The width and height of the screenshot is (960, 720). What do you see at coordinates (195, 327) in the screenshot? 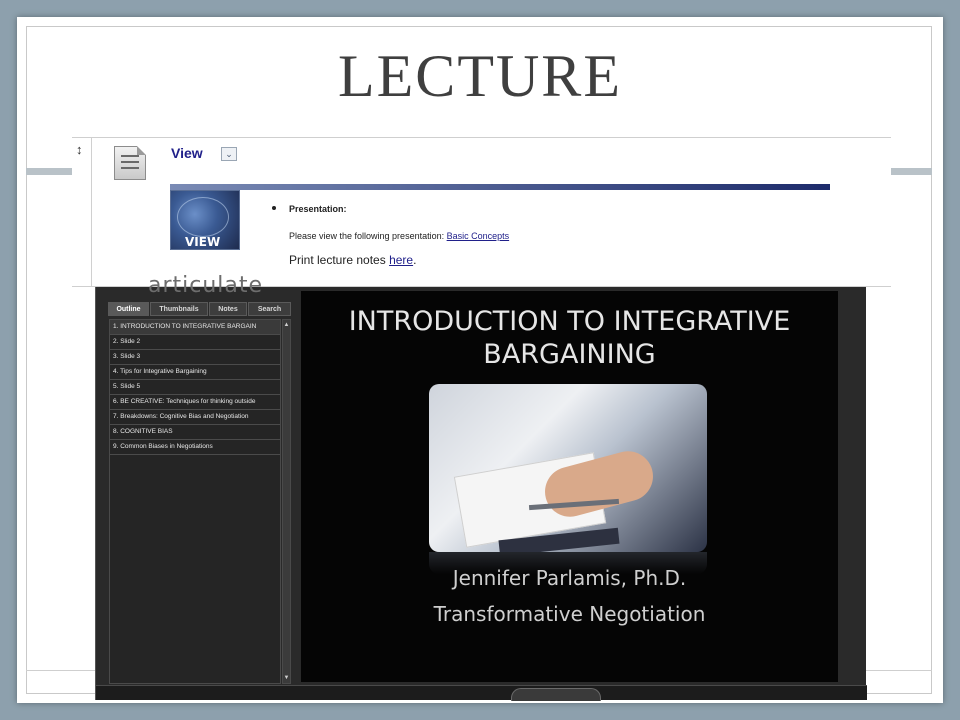
I see `outline-item-1: 1. INTRODUCTION TO INTEGRATIVE BARGAIN` at bounding box center [195, 327].